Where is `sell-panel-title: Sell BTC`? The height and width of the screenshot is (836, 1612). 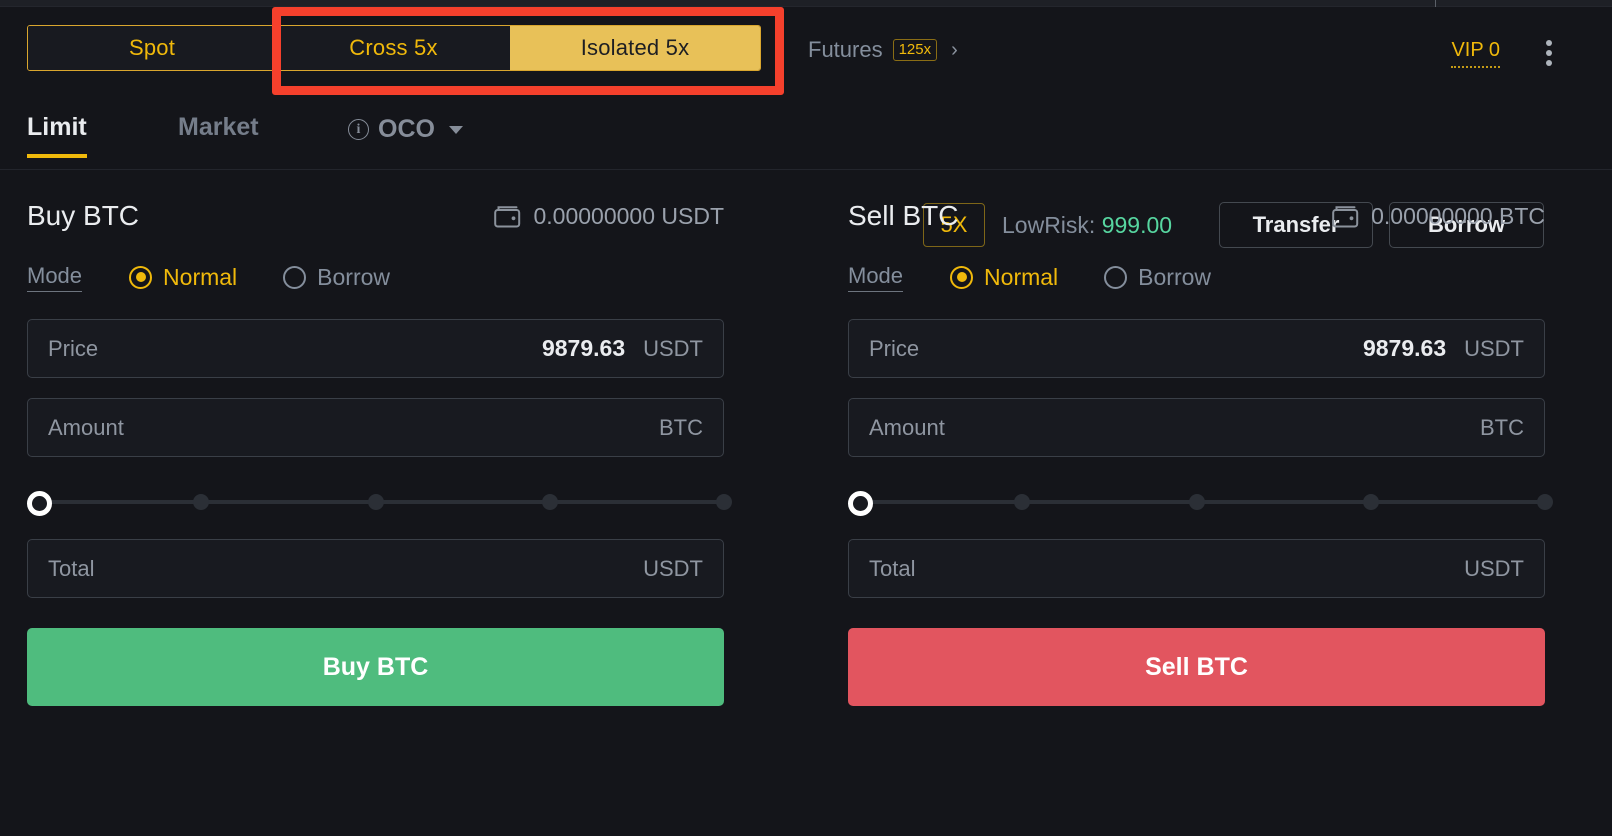
sell-panel-title: Sell BTC is located at coordinates (903, 215).